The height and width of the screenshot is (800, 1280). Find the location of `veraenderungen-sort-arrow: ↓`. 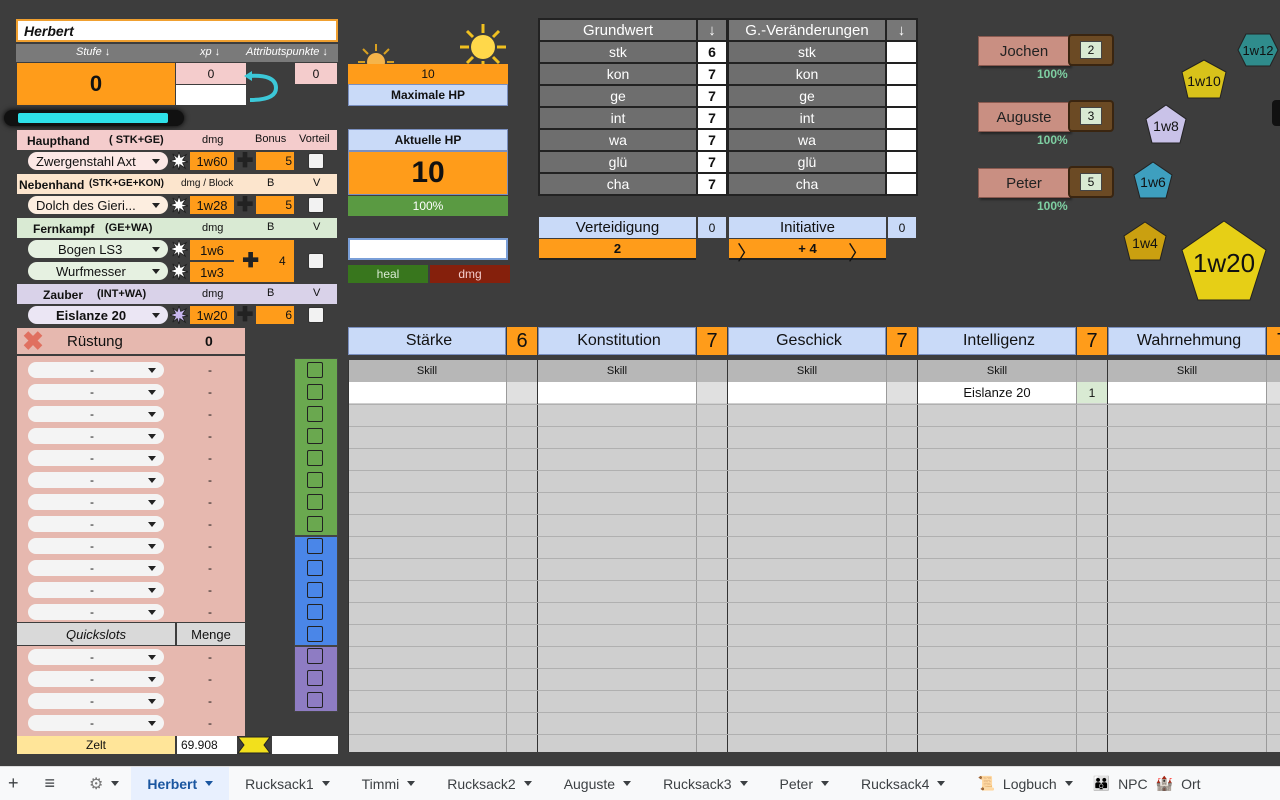

veraenderungen-sort-arrow: ↓ is located at coordinates (901, 30).